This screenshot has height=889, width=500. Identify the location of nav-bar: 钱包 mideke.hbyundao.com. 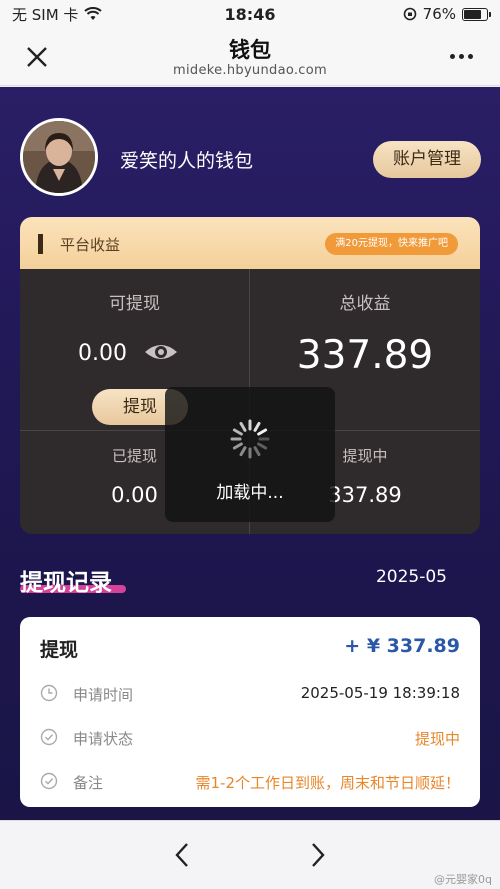
(250, 57).